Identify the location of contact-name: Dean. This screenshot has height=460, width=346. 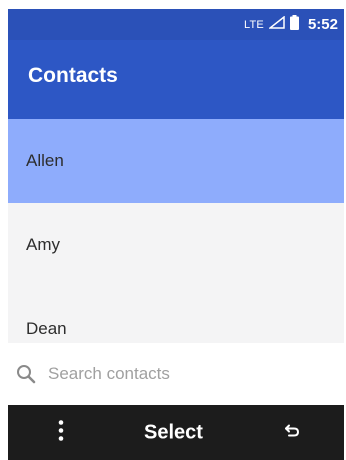
(46, 328).